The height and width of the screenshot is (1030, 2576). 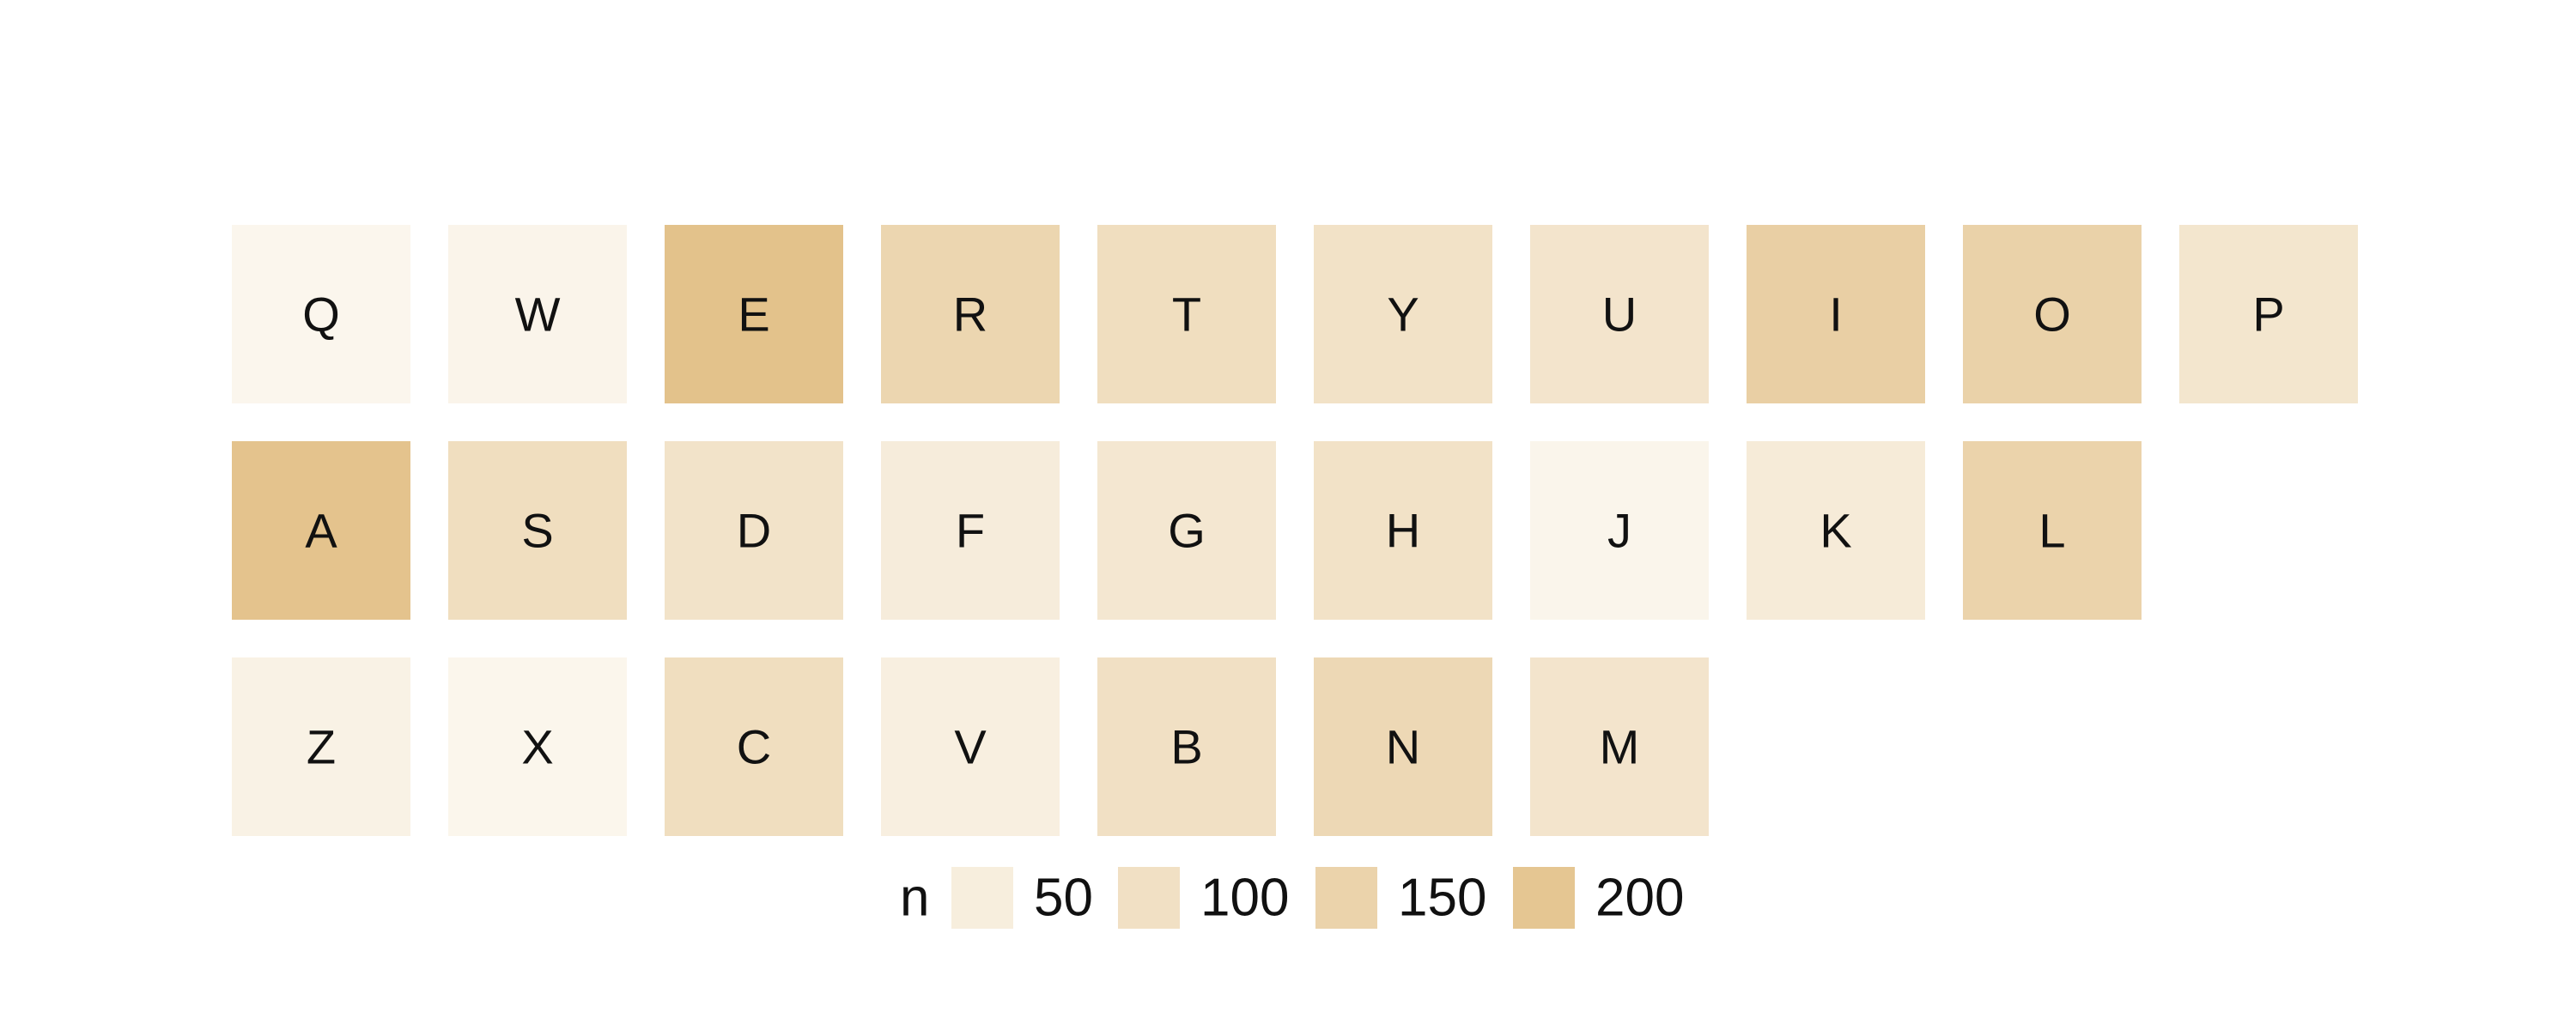 I want to click on legend-label-200: 200, so click(x=1639, y=898).